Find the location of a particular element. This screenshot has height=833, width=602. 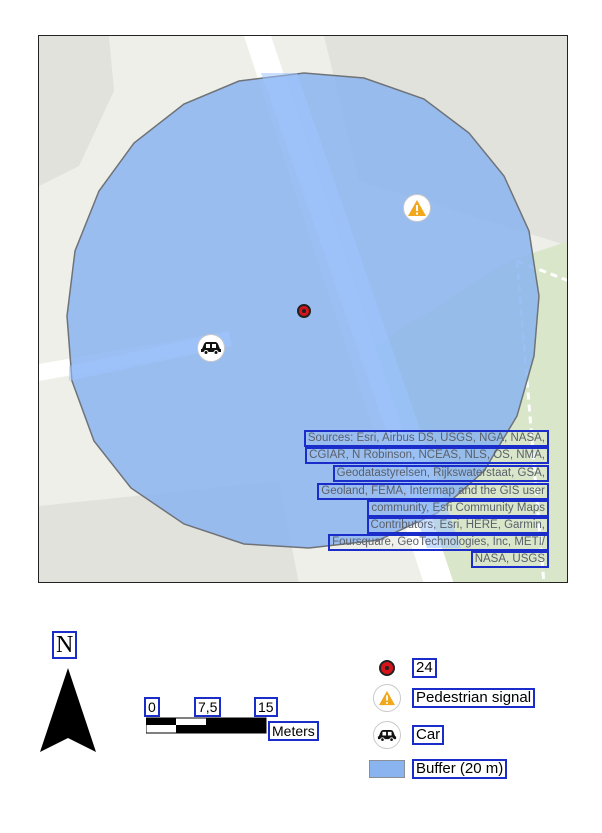

scale-bar-graphic is located at coordinates (206, 725).